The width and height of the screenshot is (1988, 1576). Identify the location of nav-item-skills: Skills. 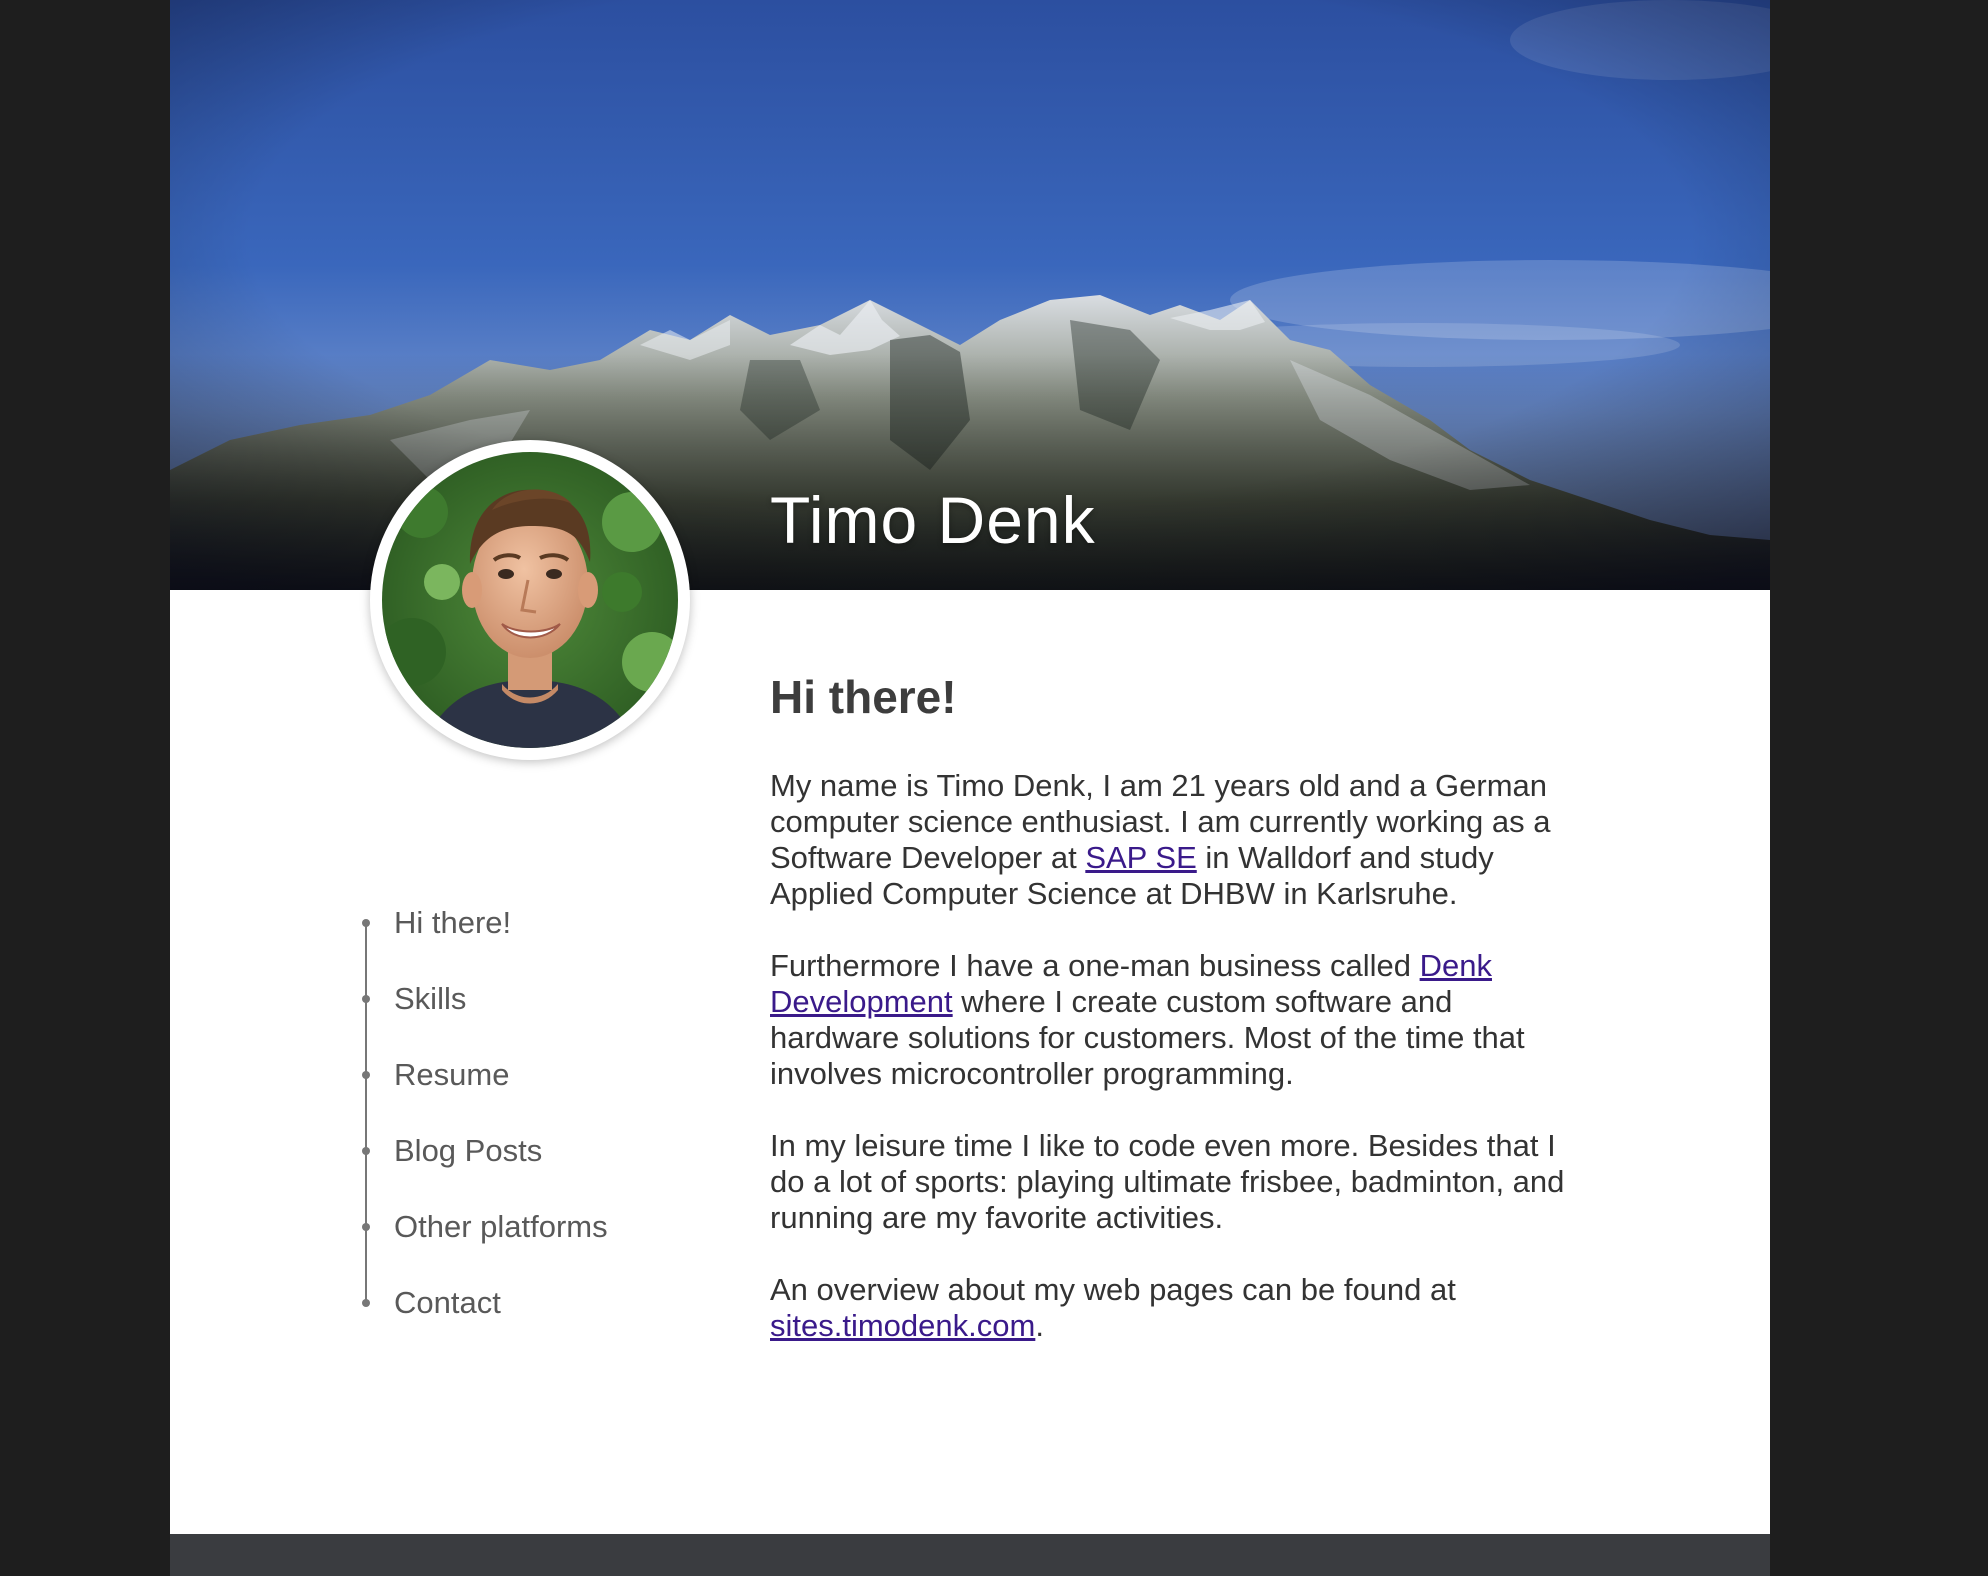
(523, 999).